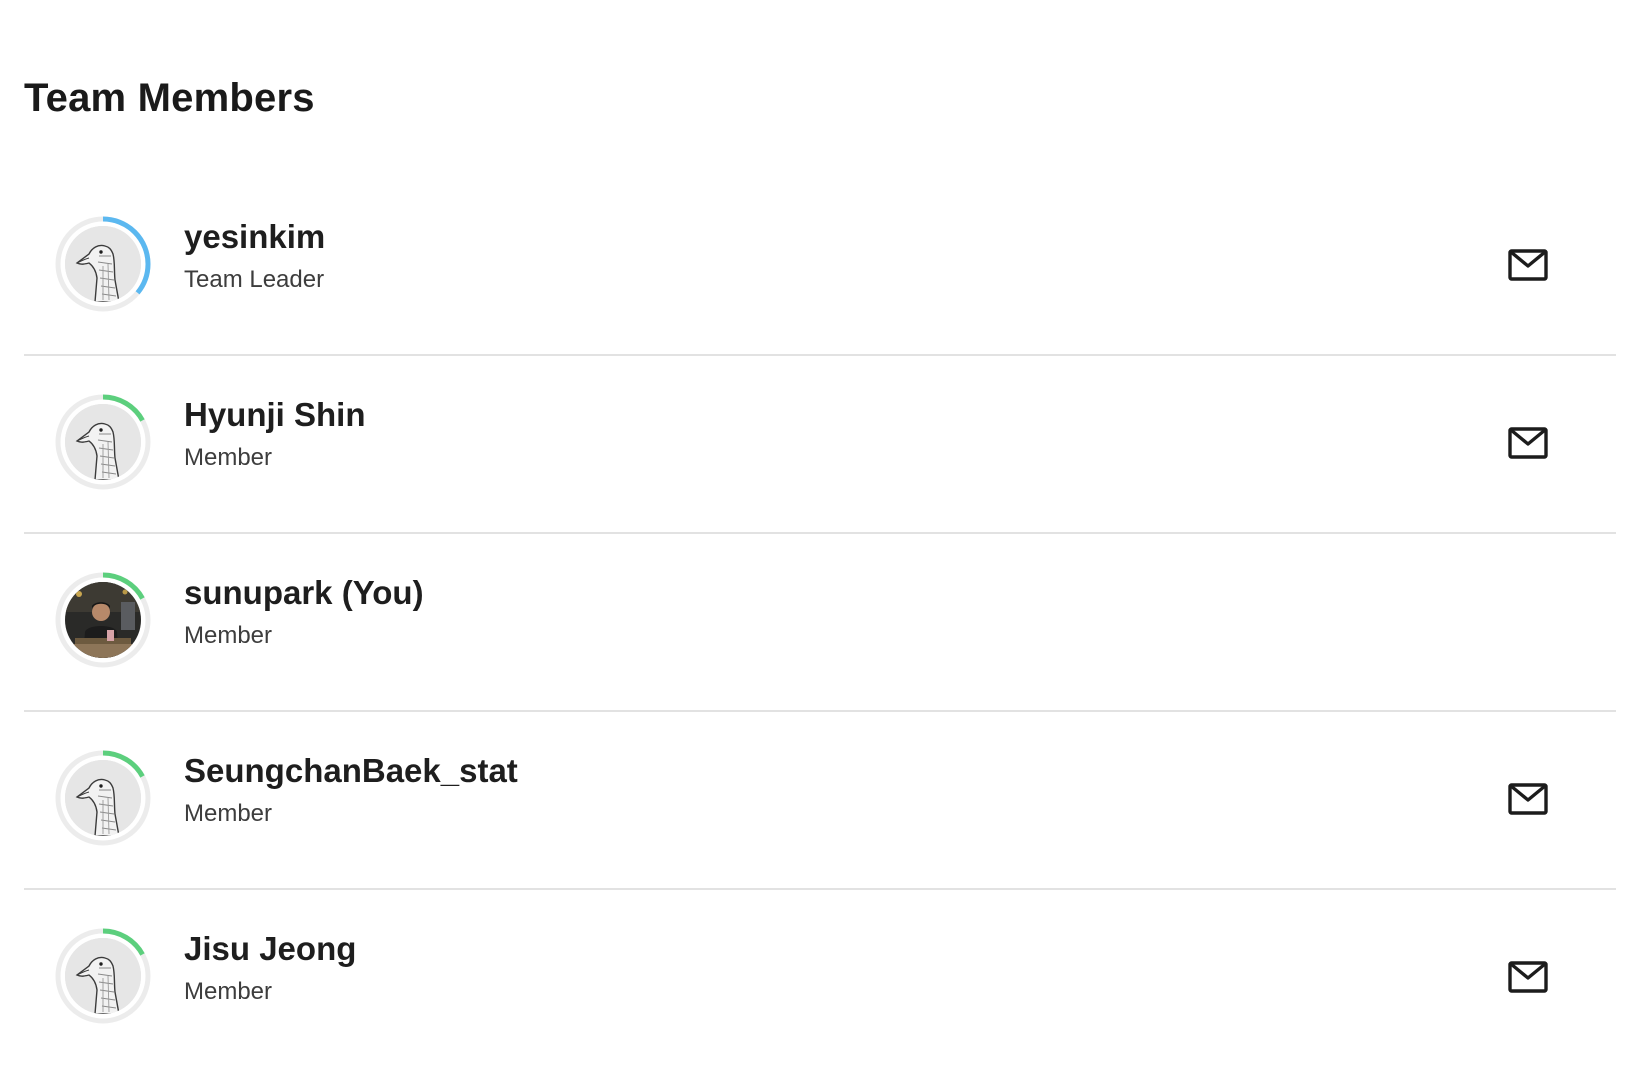  I want to click on member-name: Jisu Jeong, so click(270, 949).